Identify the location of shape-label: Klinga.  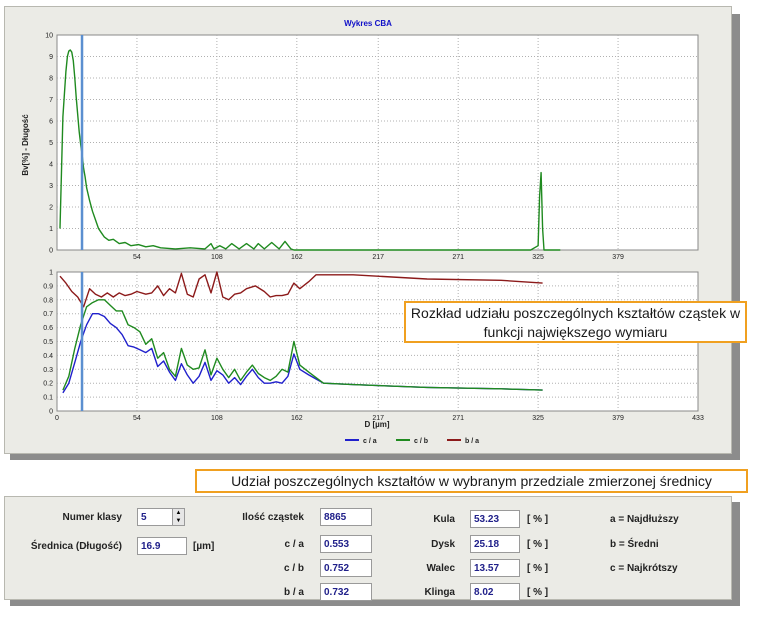
(439, 592).